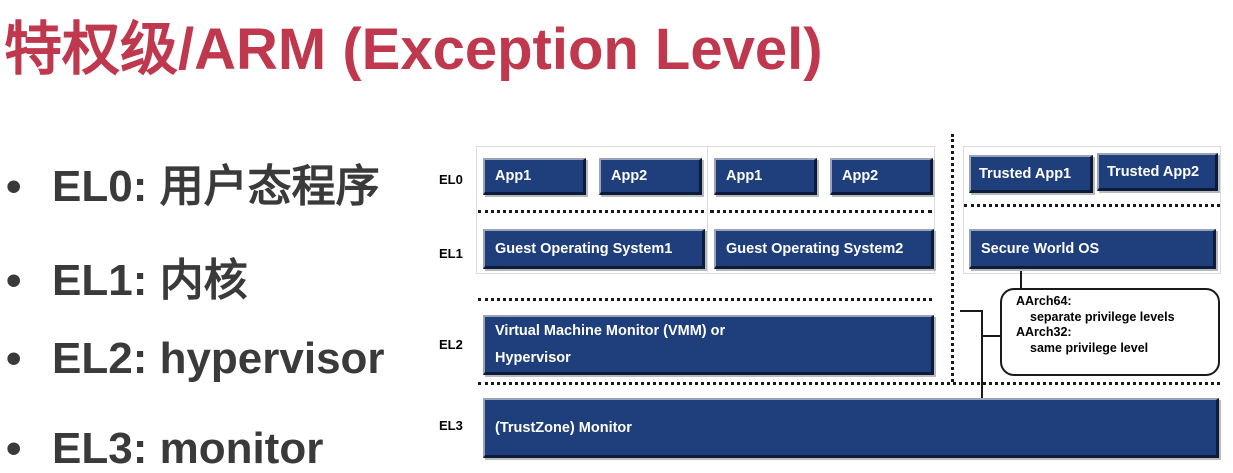 The height and width of the screenshot is (473, 1233). I want to click on bullet-el1: • EL1: 内核, so click(127, 276).